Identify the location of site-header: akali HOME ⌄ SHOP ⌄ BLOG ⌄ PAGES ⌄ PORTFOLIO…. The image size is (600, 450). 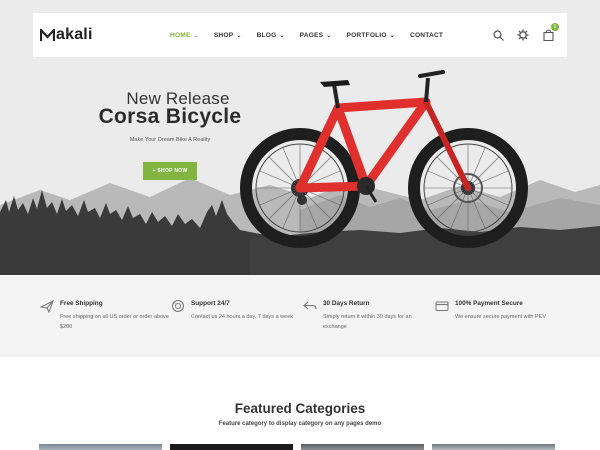
(300, 35).